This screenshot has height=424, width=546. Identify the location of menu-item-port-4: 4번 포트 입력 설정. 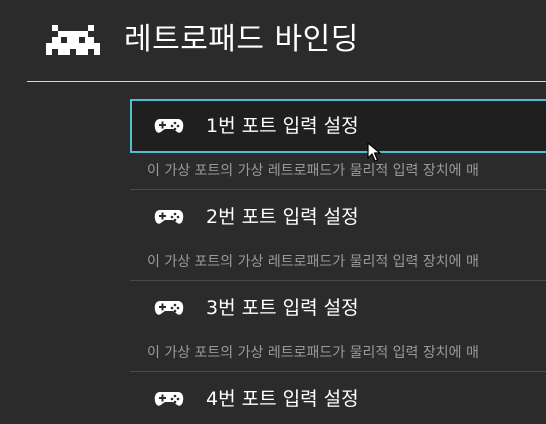
(338, 398).